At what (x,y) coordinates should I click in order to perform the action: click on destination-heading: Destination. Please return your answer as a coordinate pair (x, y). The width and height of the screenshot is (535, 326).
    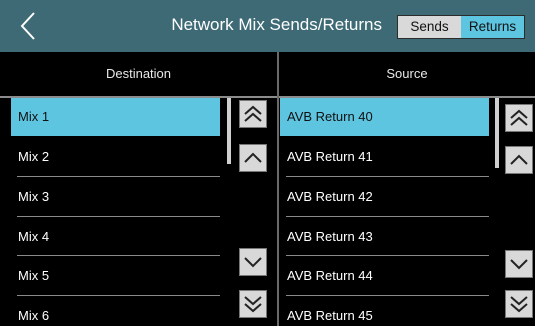
    Looking at the image, I should click on (138, 73).